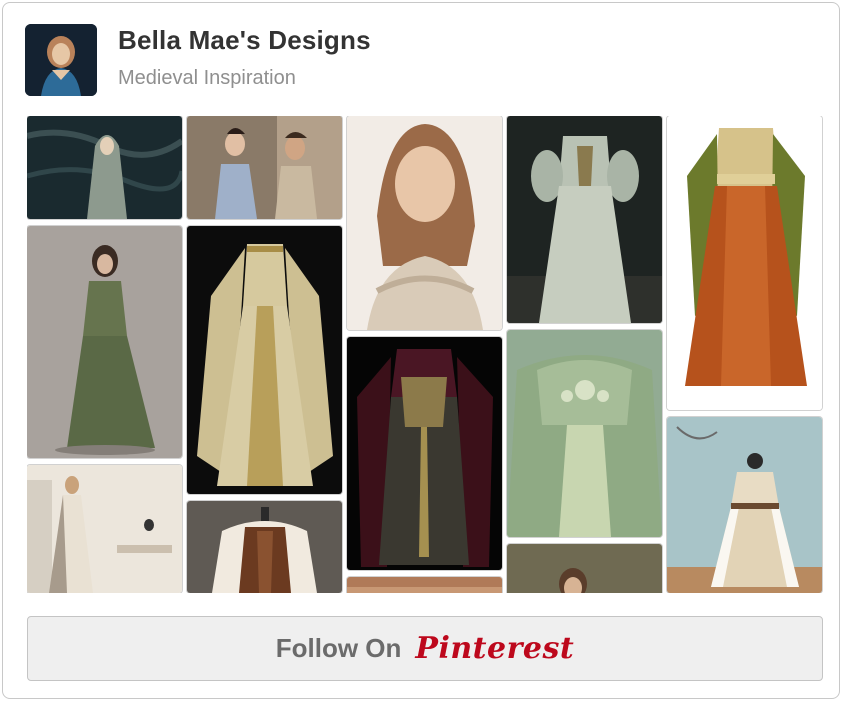 The image size is (844, 703). What do you see at coordinates (424, 585) in the screenshot?
I see `pin-partial-brown` at bounding box center [424, 585].